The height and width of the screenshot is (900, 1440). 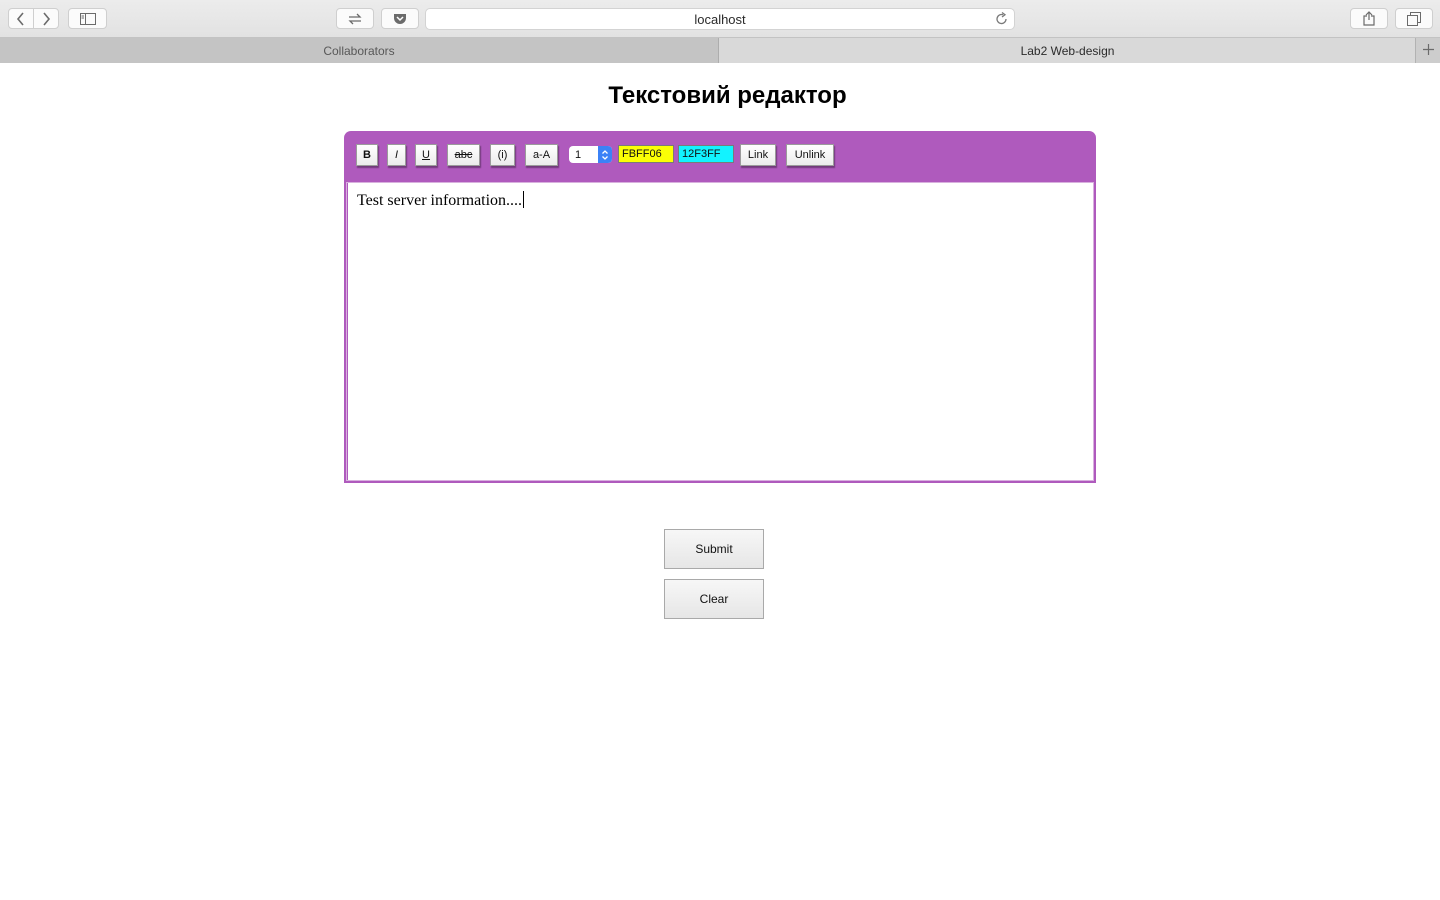 What do you see at coordinates (541, 155) in the screenshot?
I see `case-toggle-button: a-A` at bounding box center [541, 155].